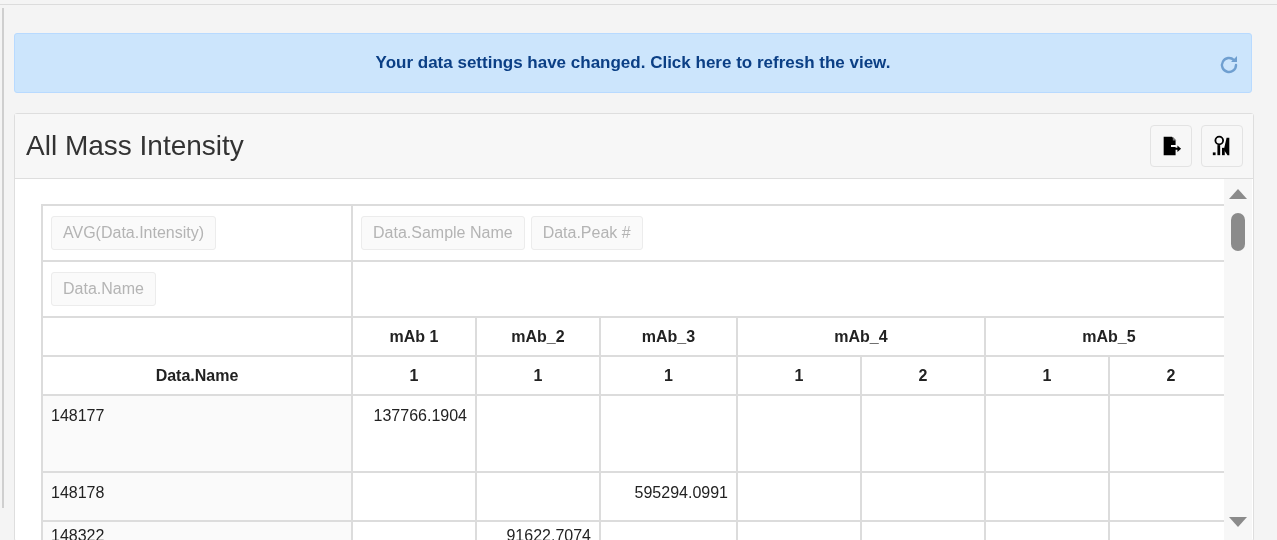  I want to click on row-label: 148178, so click(197, 496).